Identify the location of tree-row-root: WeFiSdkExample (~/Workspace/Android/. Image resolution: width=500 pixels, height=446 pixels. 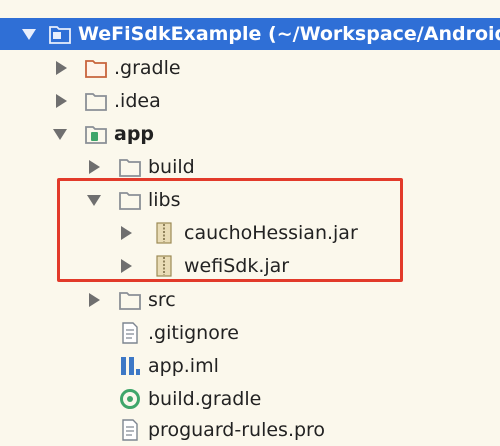
(250, 34).